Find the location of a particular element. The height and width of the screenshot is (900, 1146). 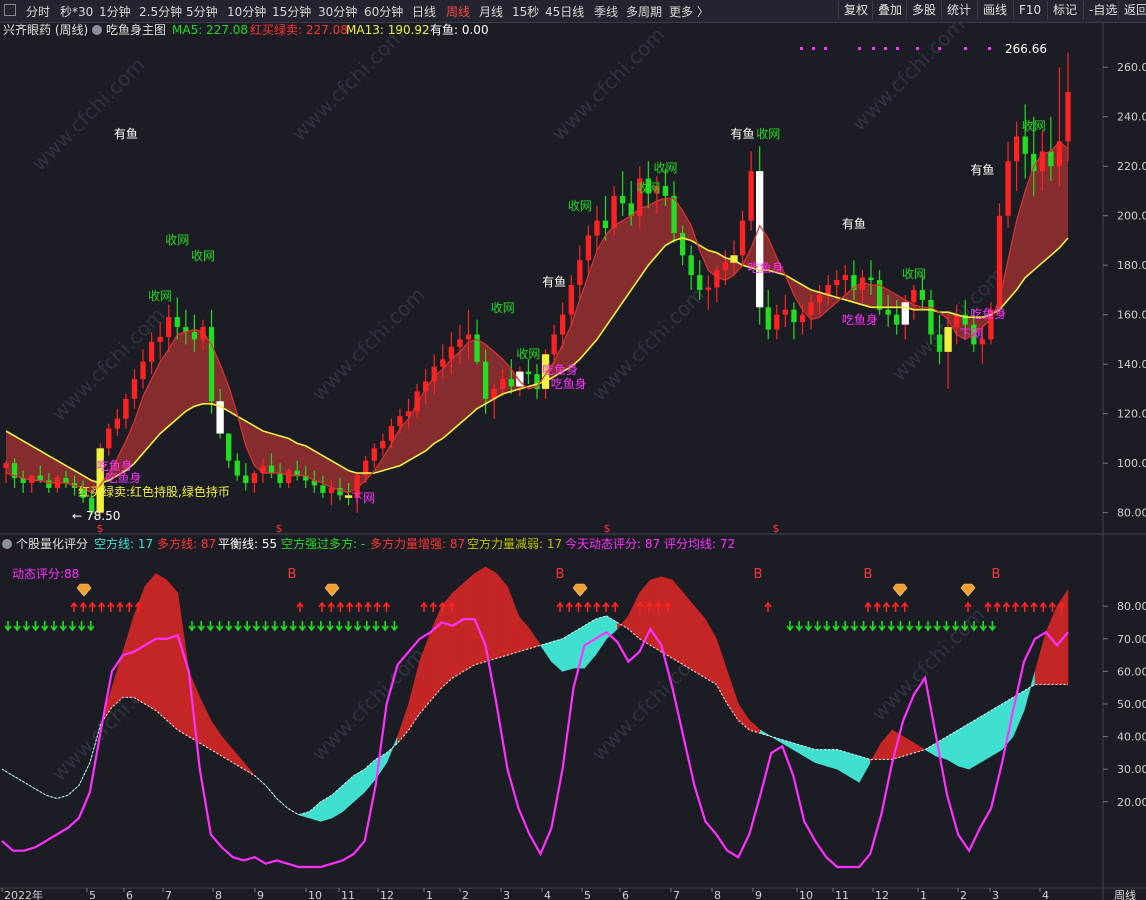

period-tab: 秒*30 is located at coordinates (76, 11).